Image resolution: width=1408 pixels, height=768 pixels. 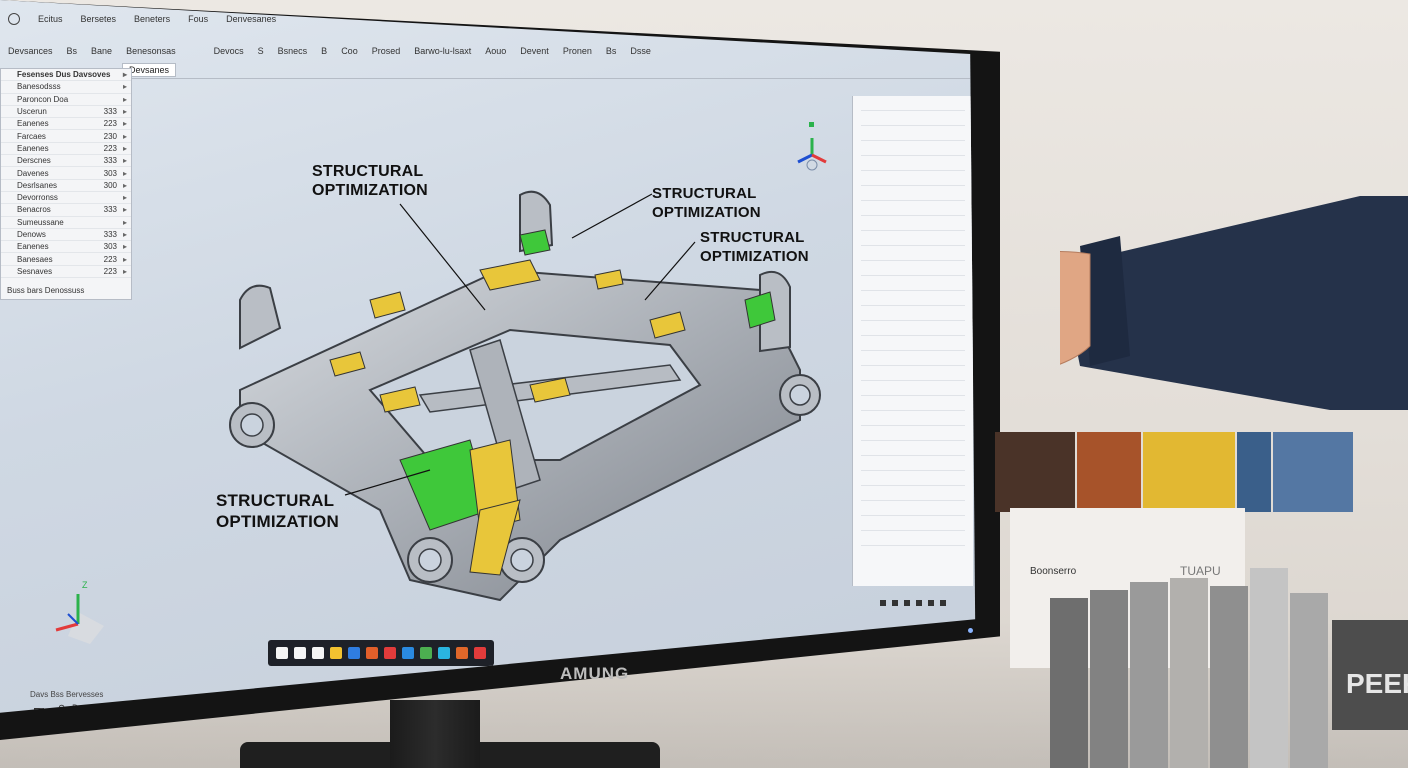 What do you see at coordinates (30, 51) in the screenshot?
I see `ribbon-item: Devsances` at bounding box center [30, 51].